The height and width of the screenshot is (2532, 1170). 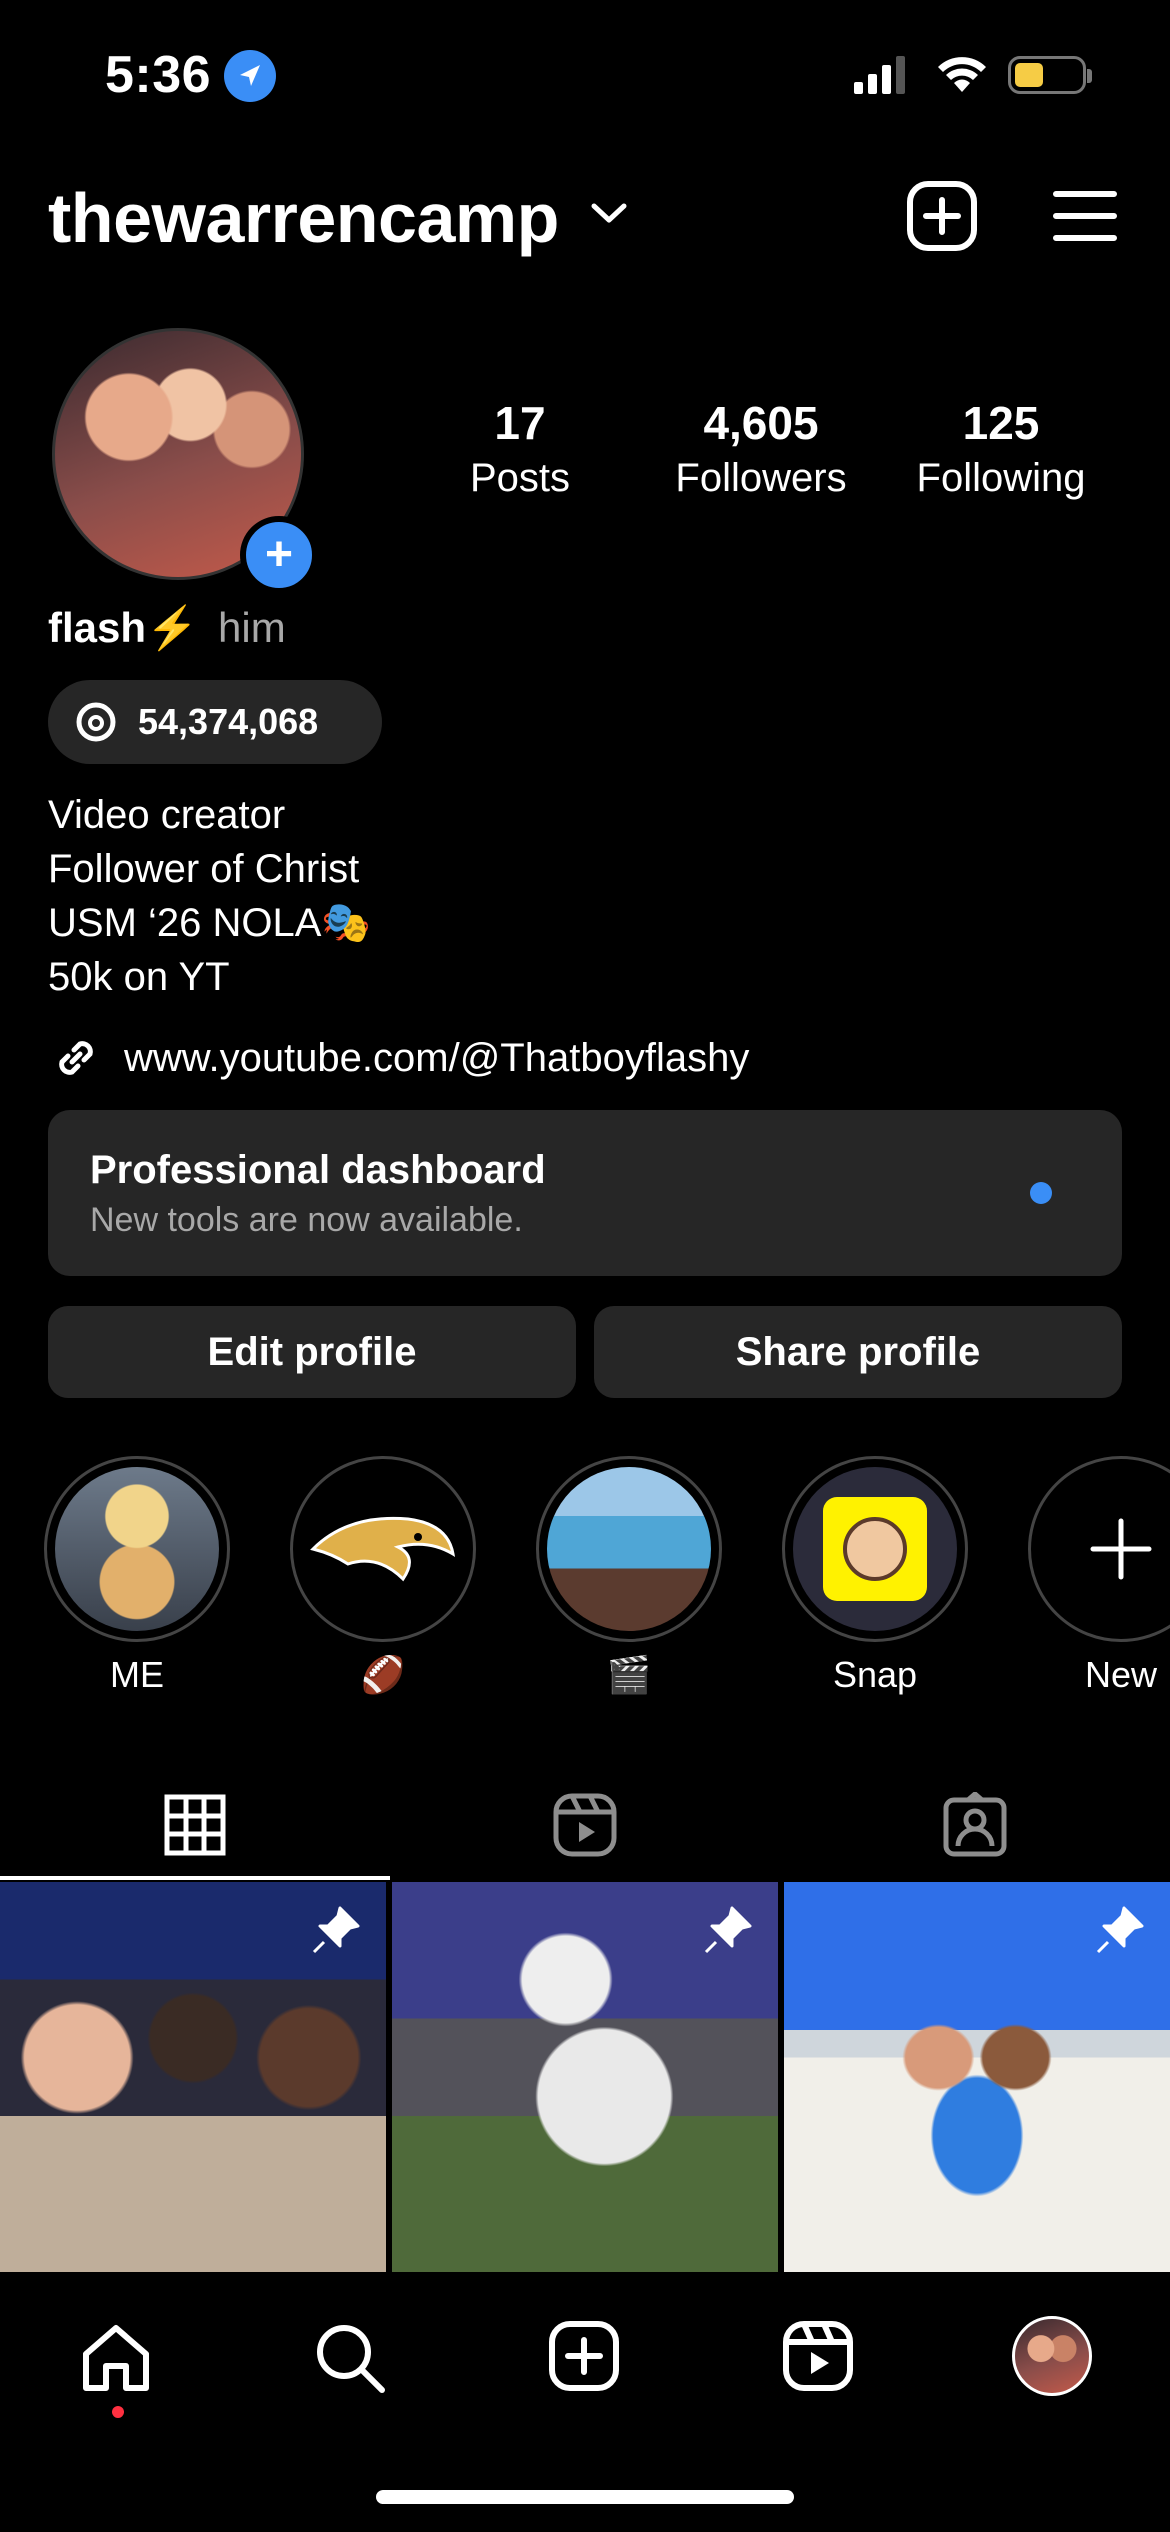 I want to click on followers-stat: 4,605 Followers, so click(x=761, y=448).